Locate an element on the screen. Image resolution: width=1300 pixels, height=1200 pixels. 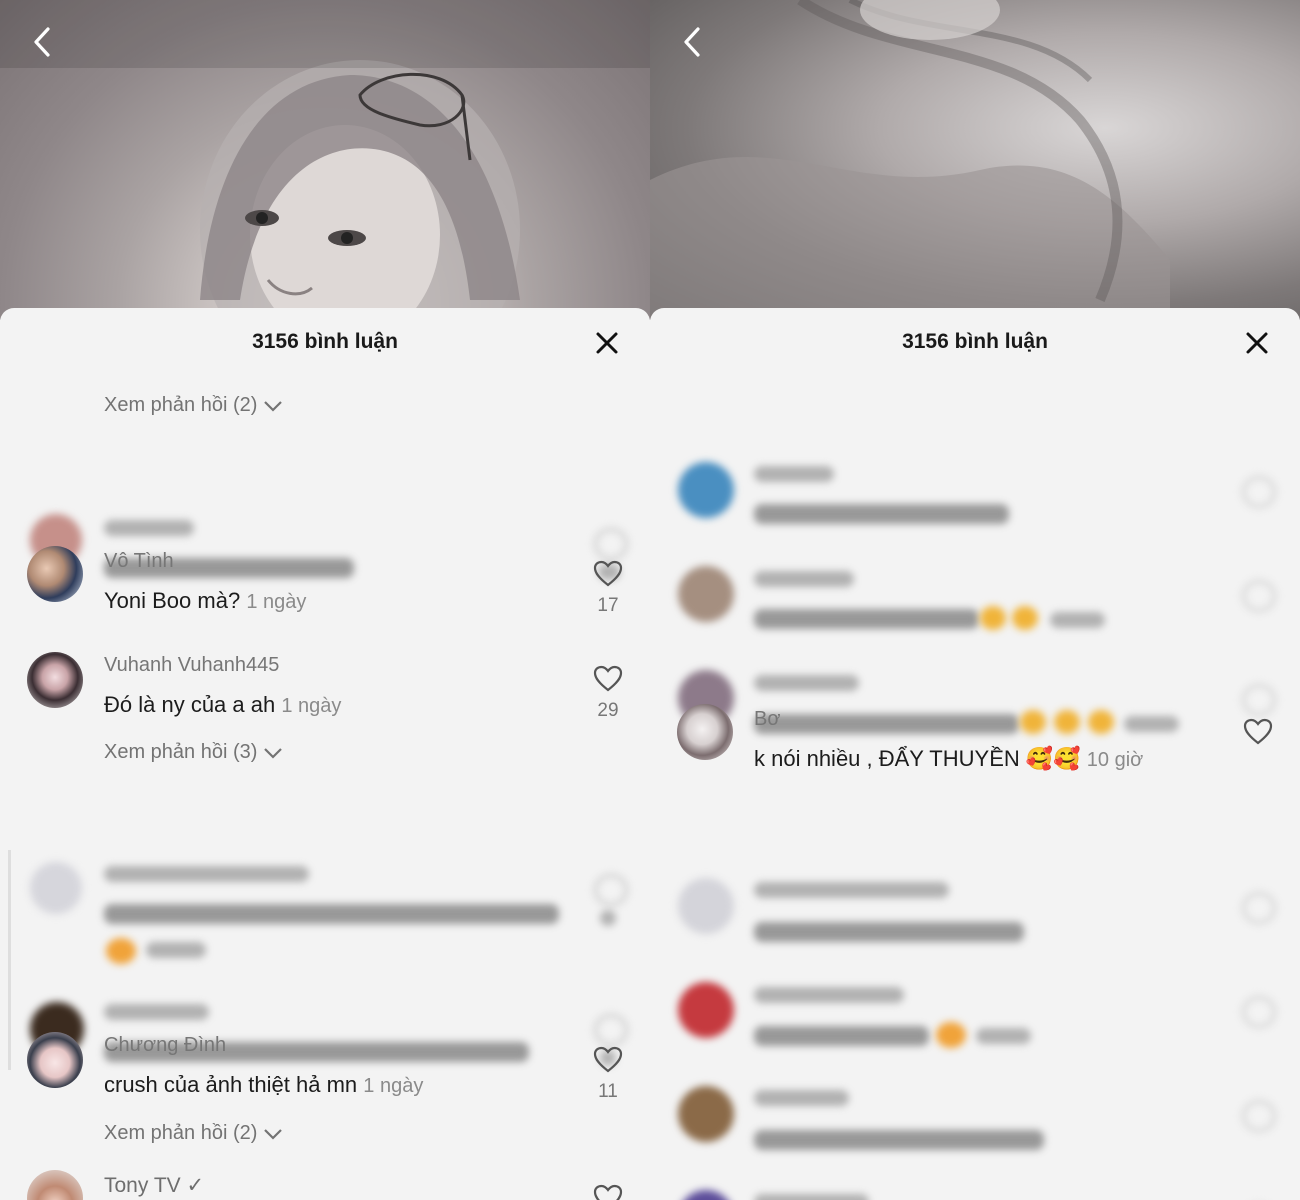
comment-username: Vô Tình is located at coordinates (139, 561).